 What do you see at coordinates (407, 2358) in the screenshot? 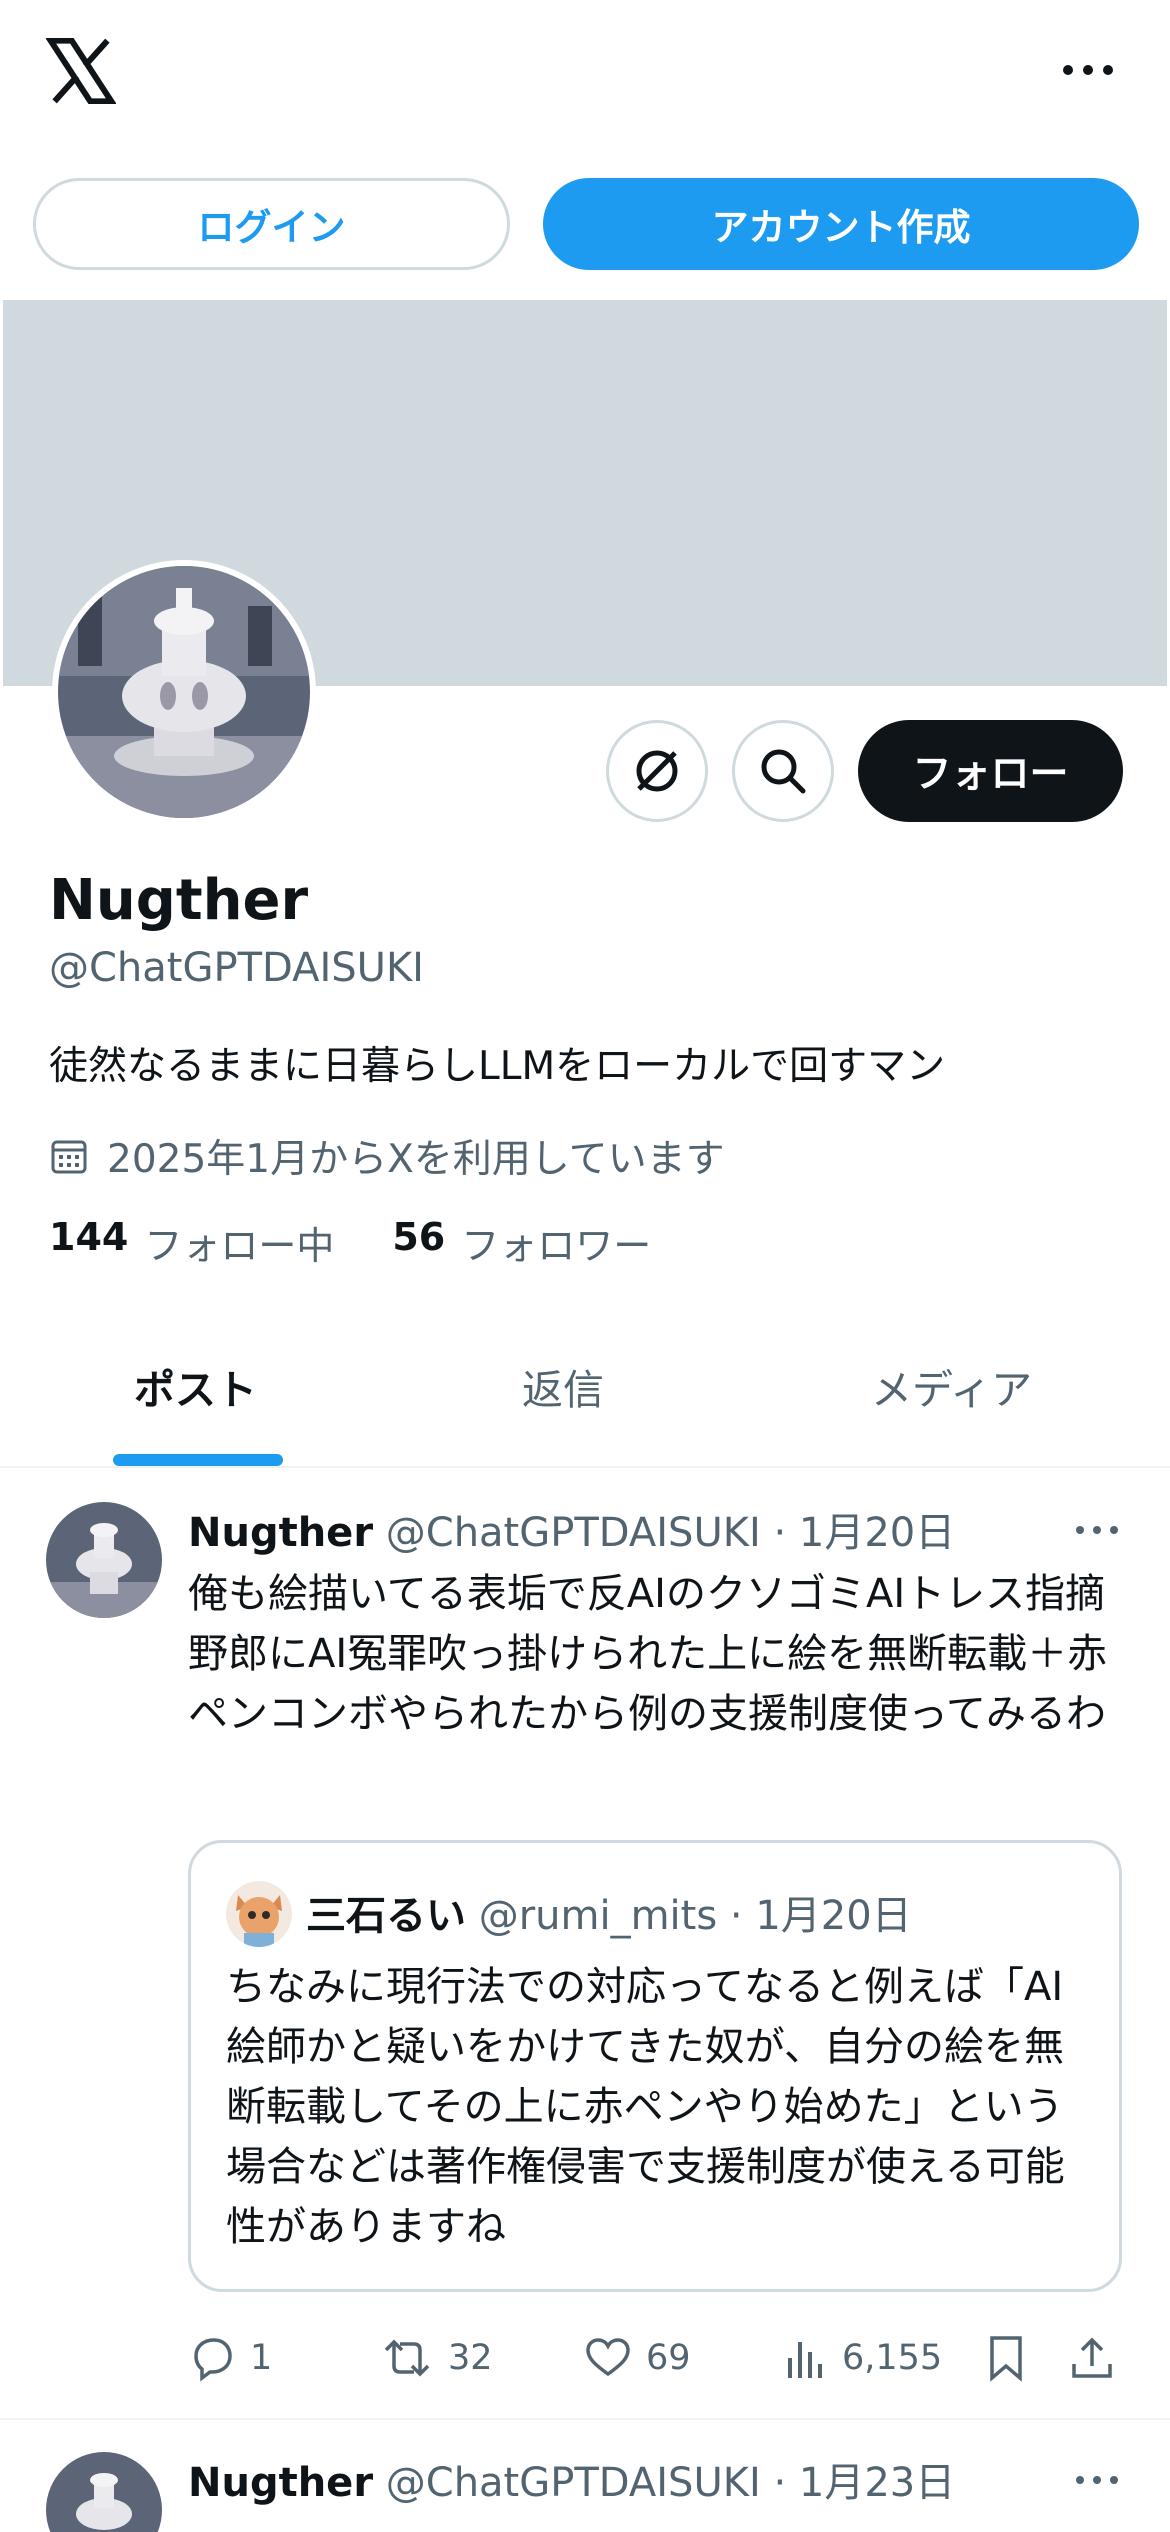
I see `repost-icon` at bounding box center [407, 2358].